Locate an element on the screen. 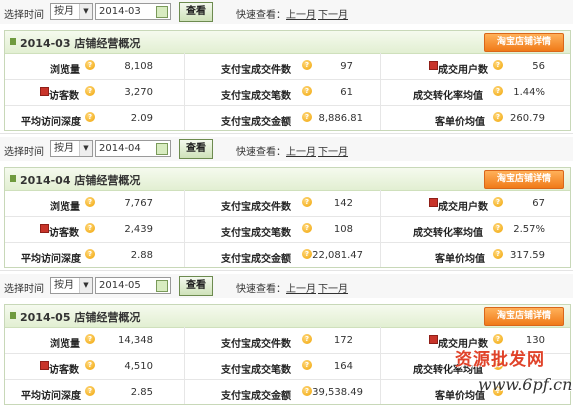 The width and height of the screenshot is (573, 408). conversion-rate-label: 成交转化率均值 is located at coordinates (448, 96).